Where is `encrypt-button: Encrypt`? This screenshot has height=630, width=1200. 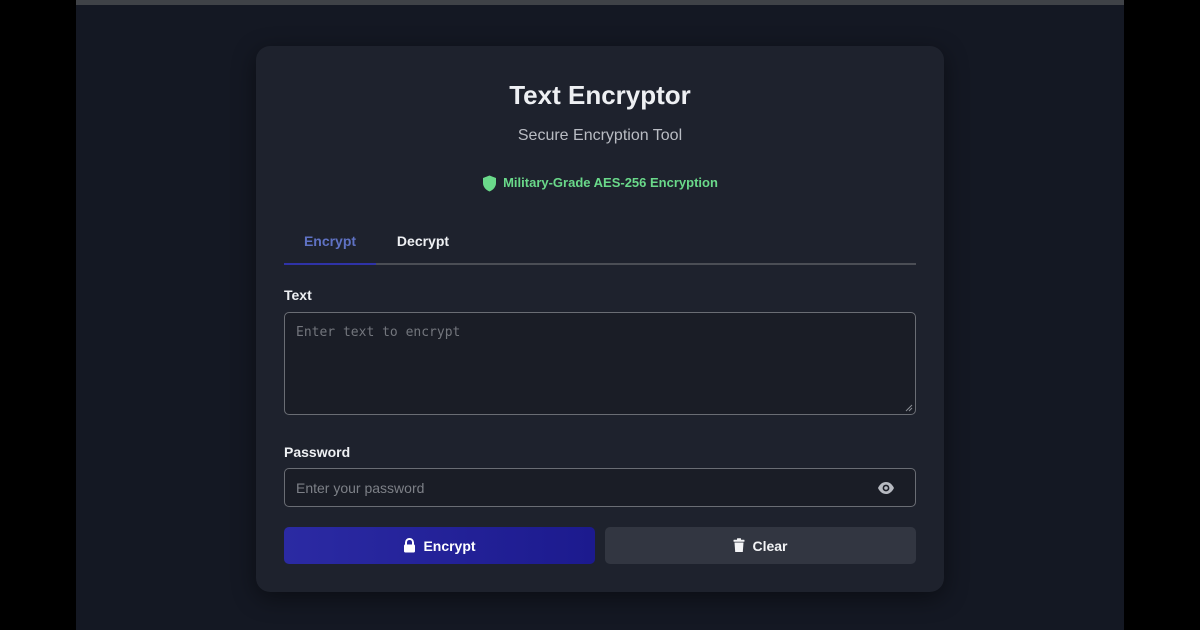 encrypt-button: Encrypt is located at coordinates (439, 545).